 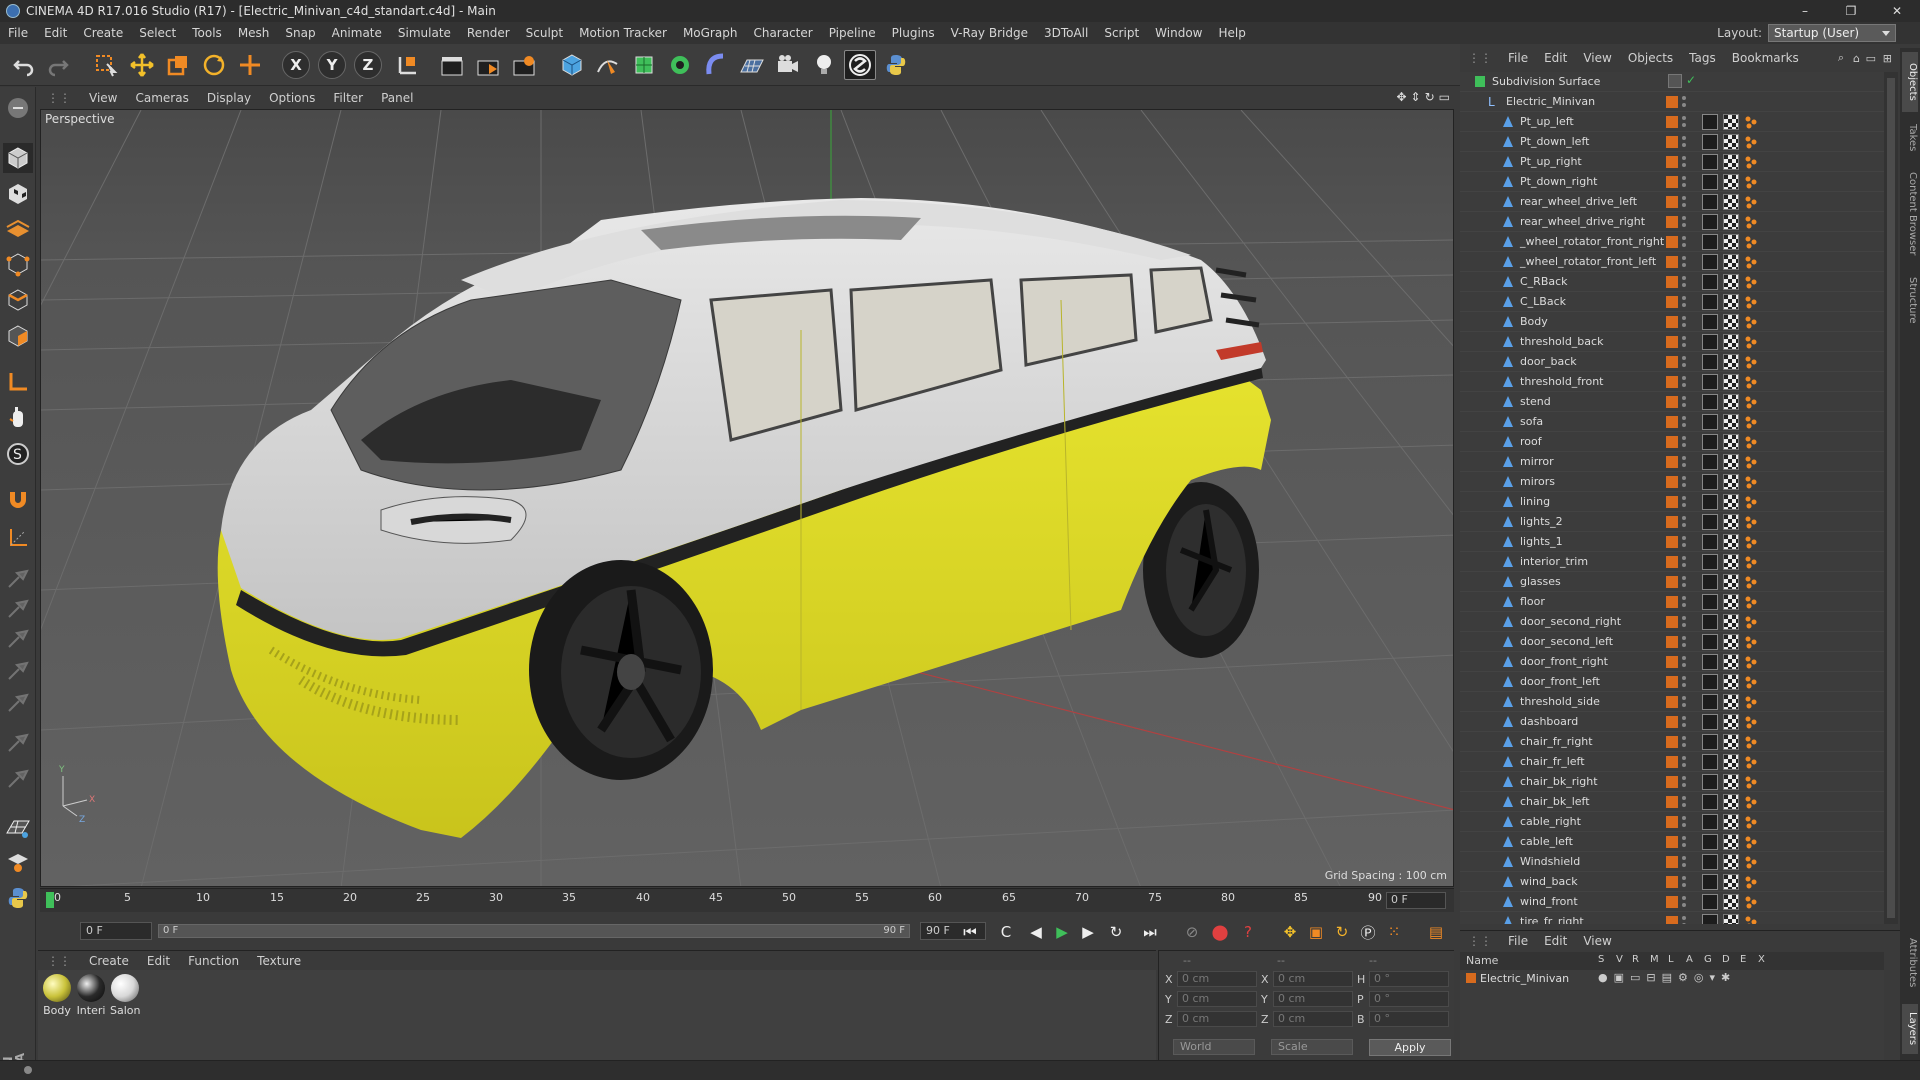 What do you see at coordinates (18, 33) in the screenshot?
I see `menu-file: File` at bounding box center [18, 33].